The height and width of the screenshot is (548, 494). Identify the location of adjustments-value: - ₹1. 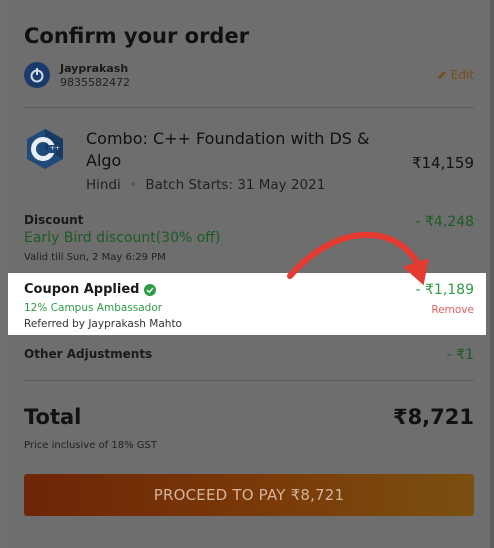
(460, 355).